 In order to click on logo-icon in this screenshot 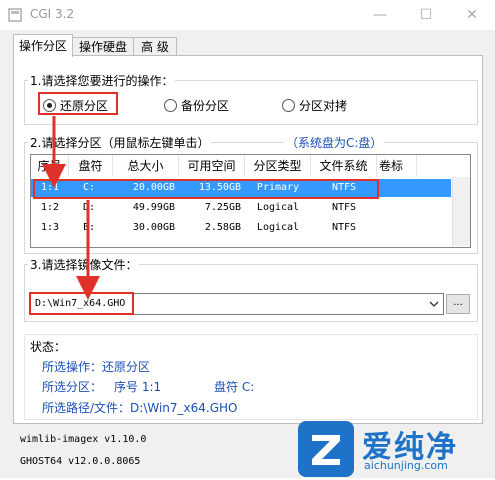, I will do `click(326, 449)`.